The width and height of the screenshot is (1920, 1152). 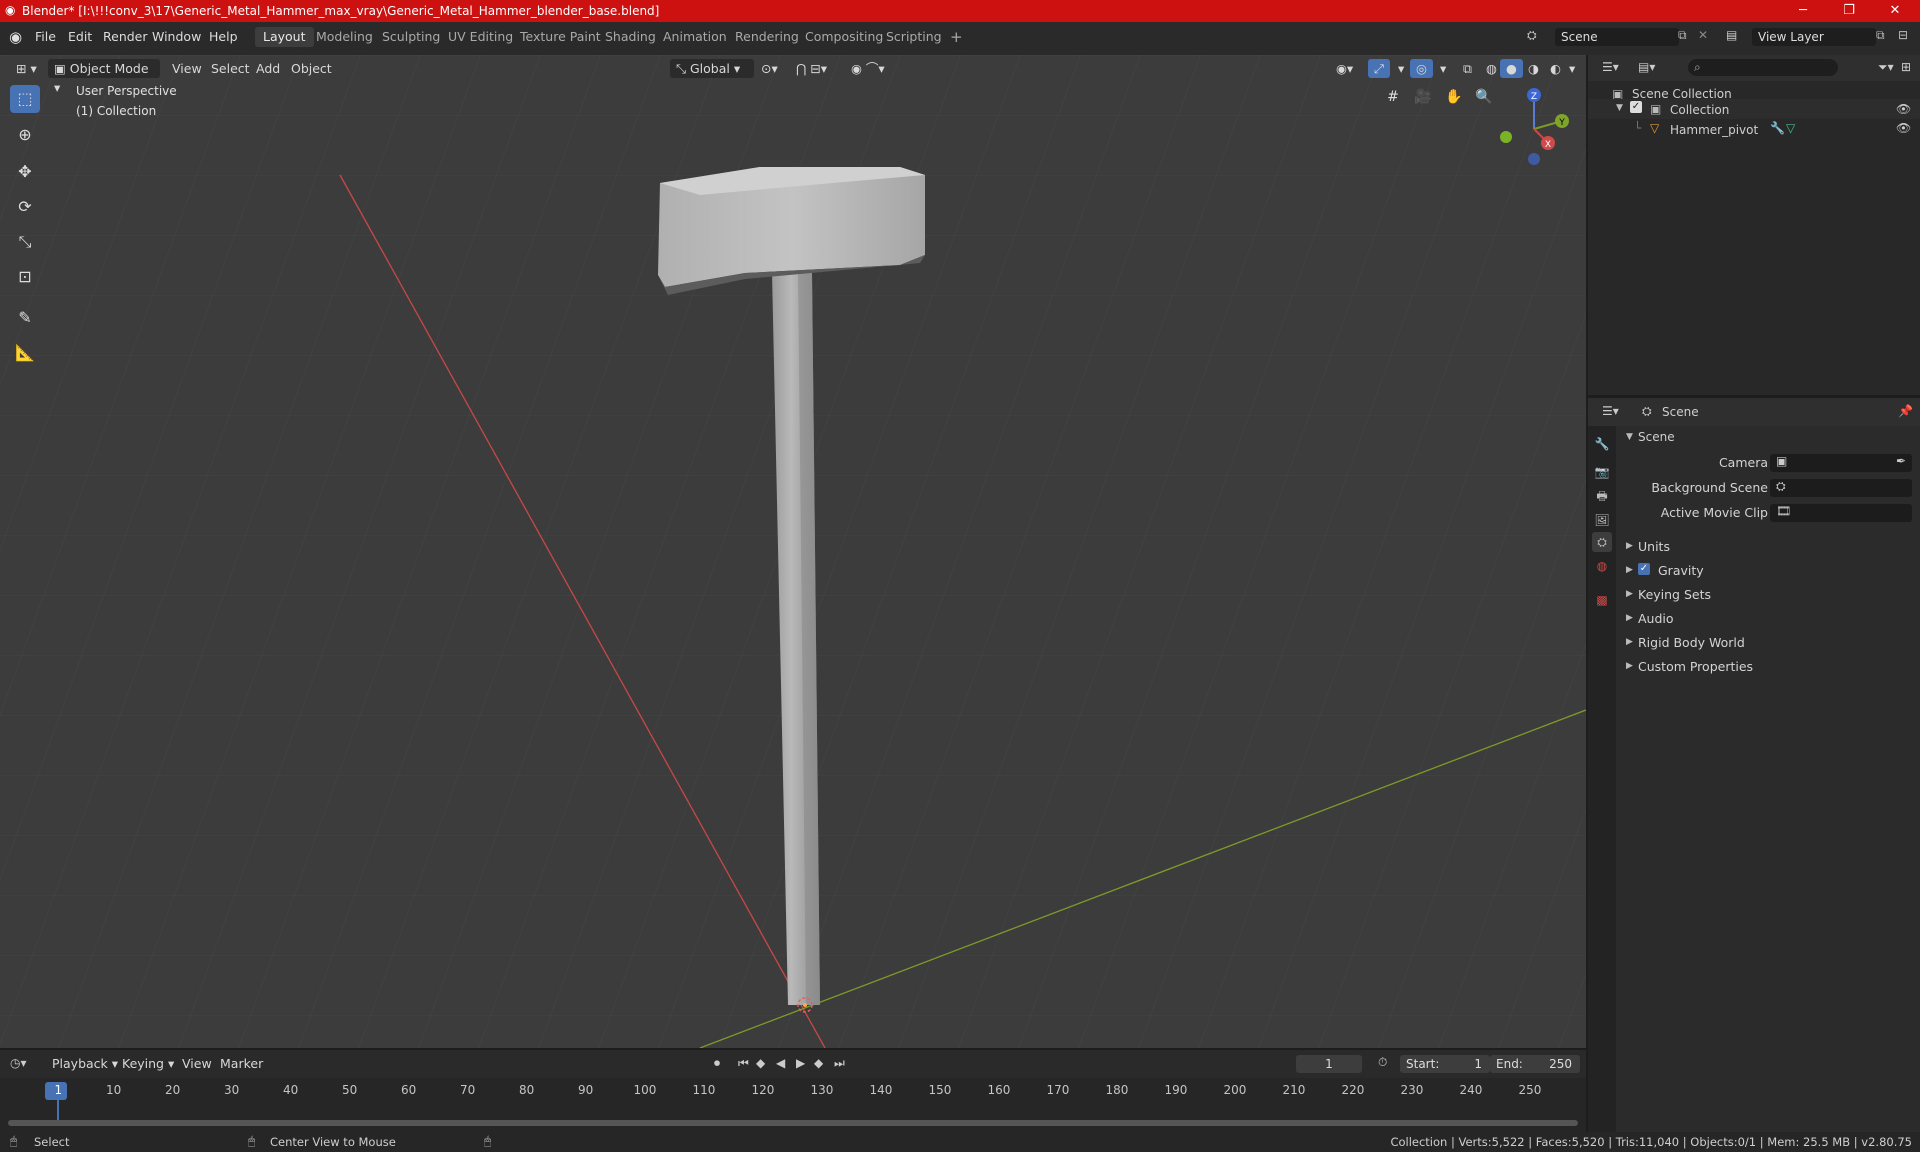 What do you see at coordinates (1695, 666) in the screenshot?
I see `custom-properties-section: Custom Properties` at bounding box center [1695, 666].